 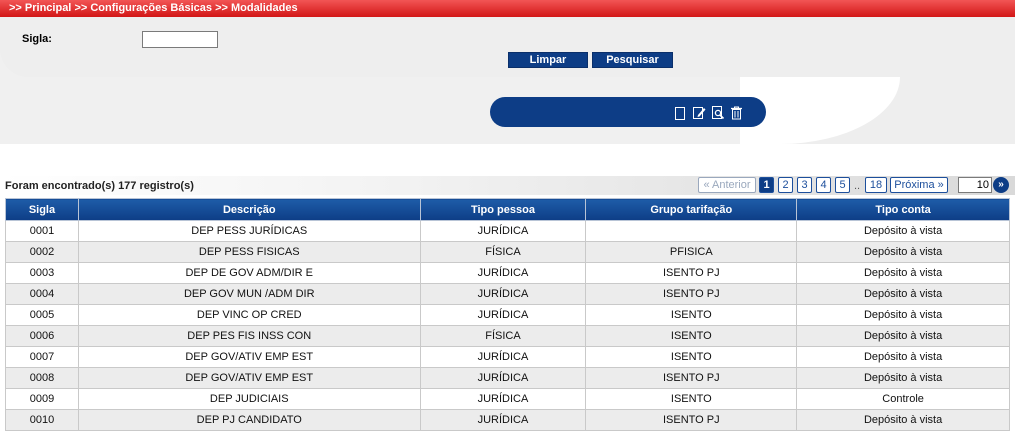 What do you see at coordinates (857, 186) in the screenshot?
I see `pager-ellipsis: ..` at bounding box center [857, 186].